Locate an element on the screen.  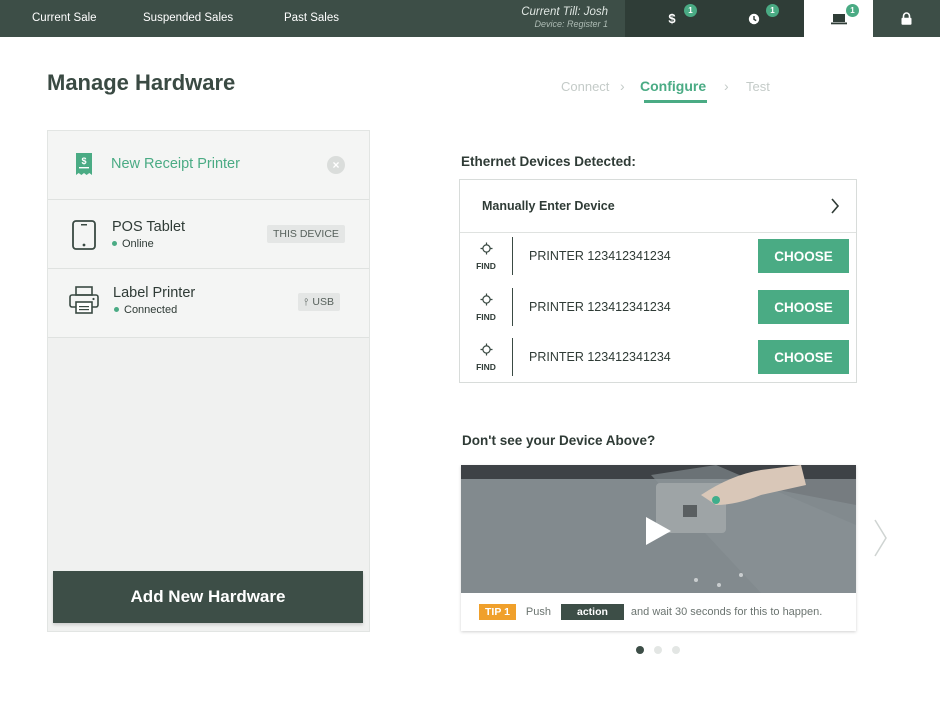
tab-suspended-sales: Suspended Sales is located at coordinates (188, 18).